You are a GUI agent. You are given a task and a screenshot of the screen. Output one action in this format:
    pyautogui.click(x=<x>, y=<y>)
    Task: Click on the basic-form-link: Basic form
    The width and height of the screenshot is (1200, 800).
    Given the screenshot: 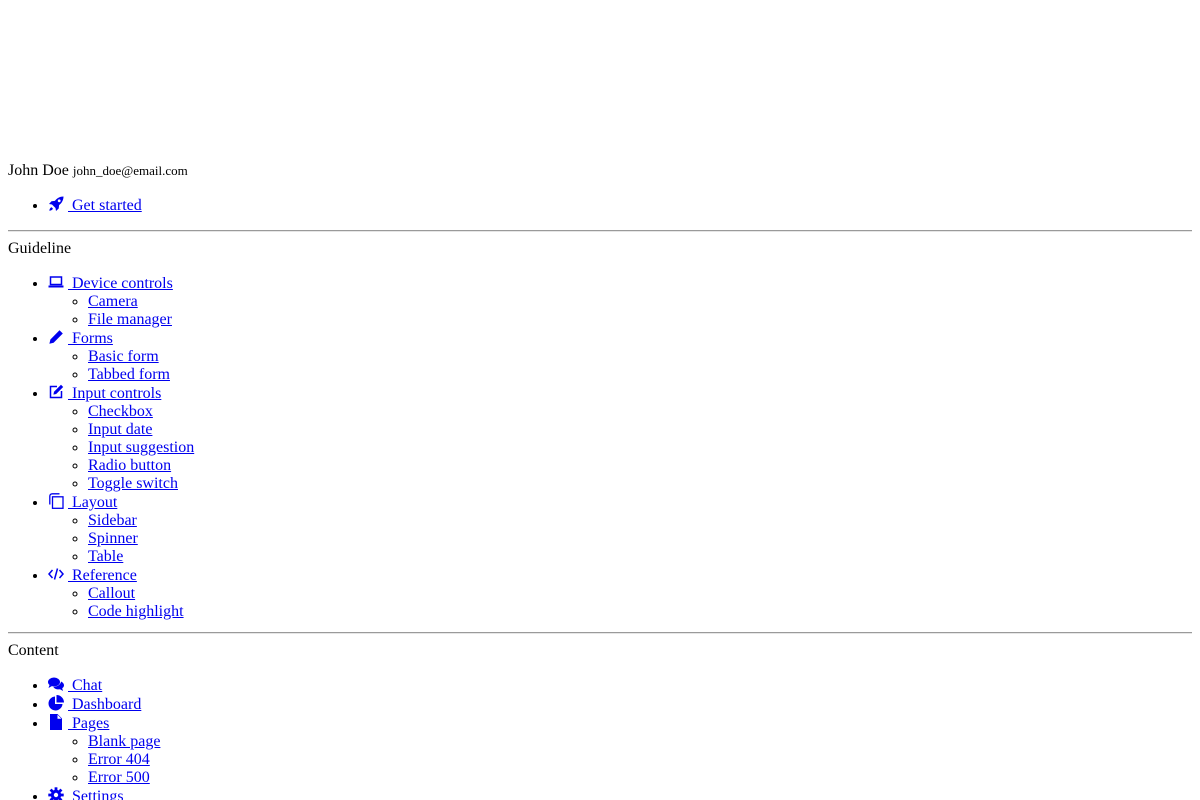 What is the action you would take?
    pyautogui.click(x=123, y=356)
    